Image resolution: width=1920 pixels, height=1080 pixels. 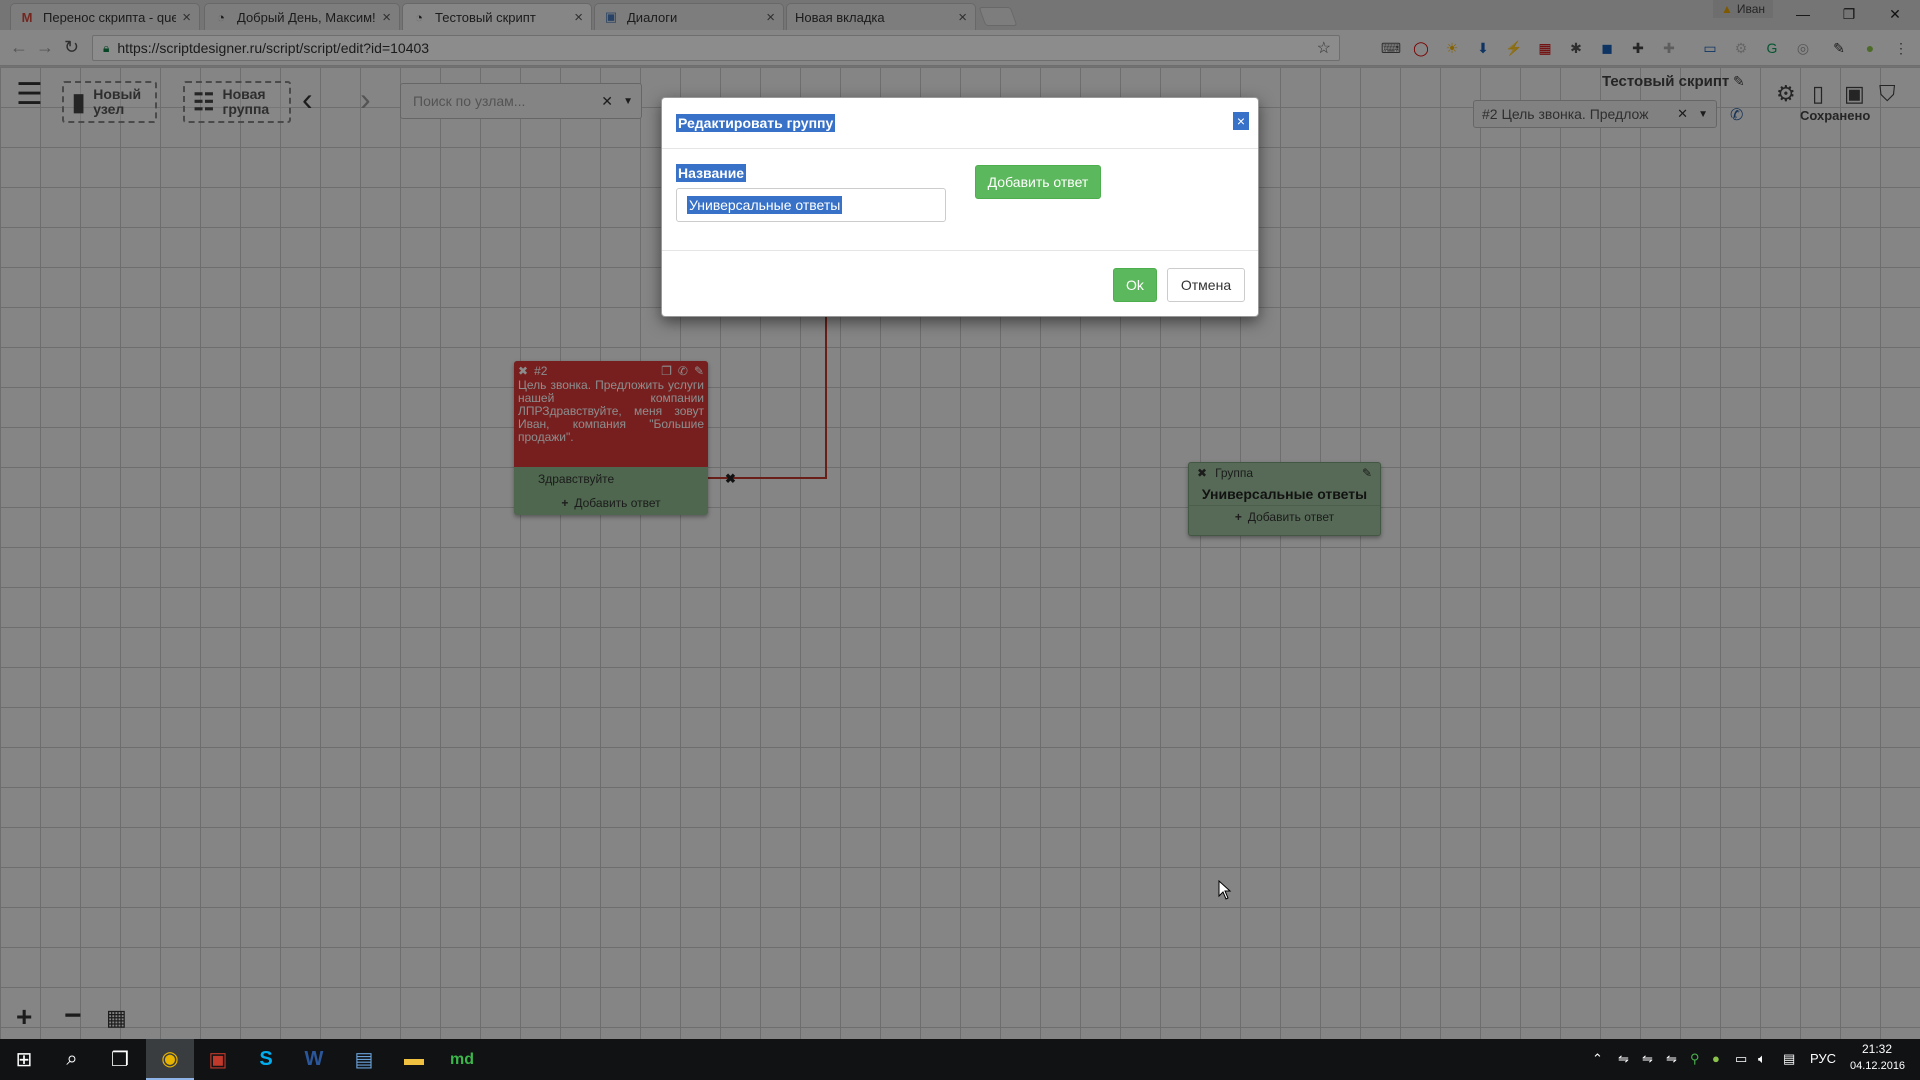 I want to click on clock-time: 21:32, so click(x=1877, y=1049).